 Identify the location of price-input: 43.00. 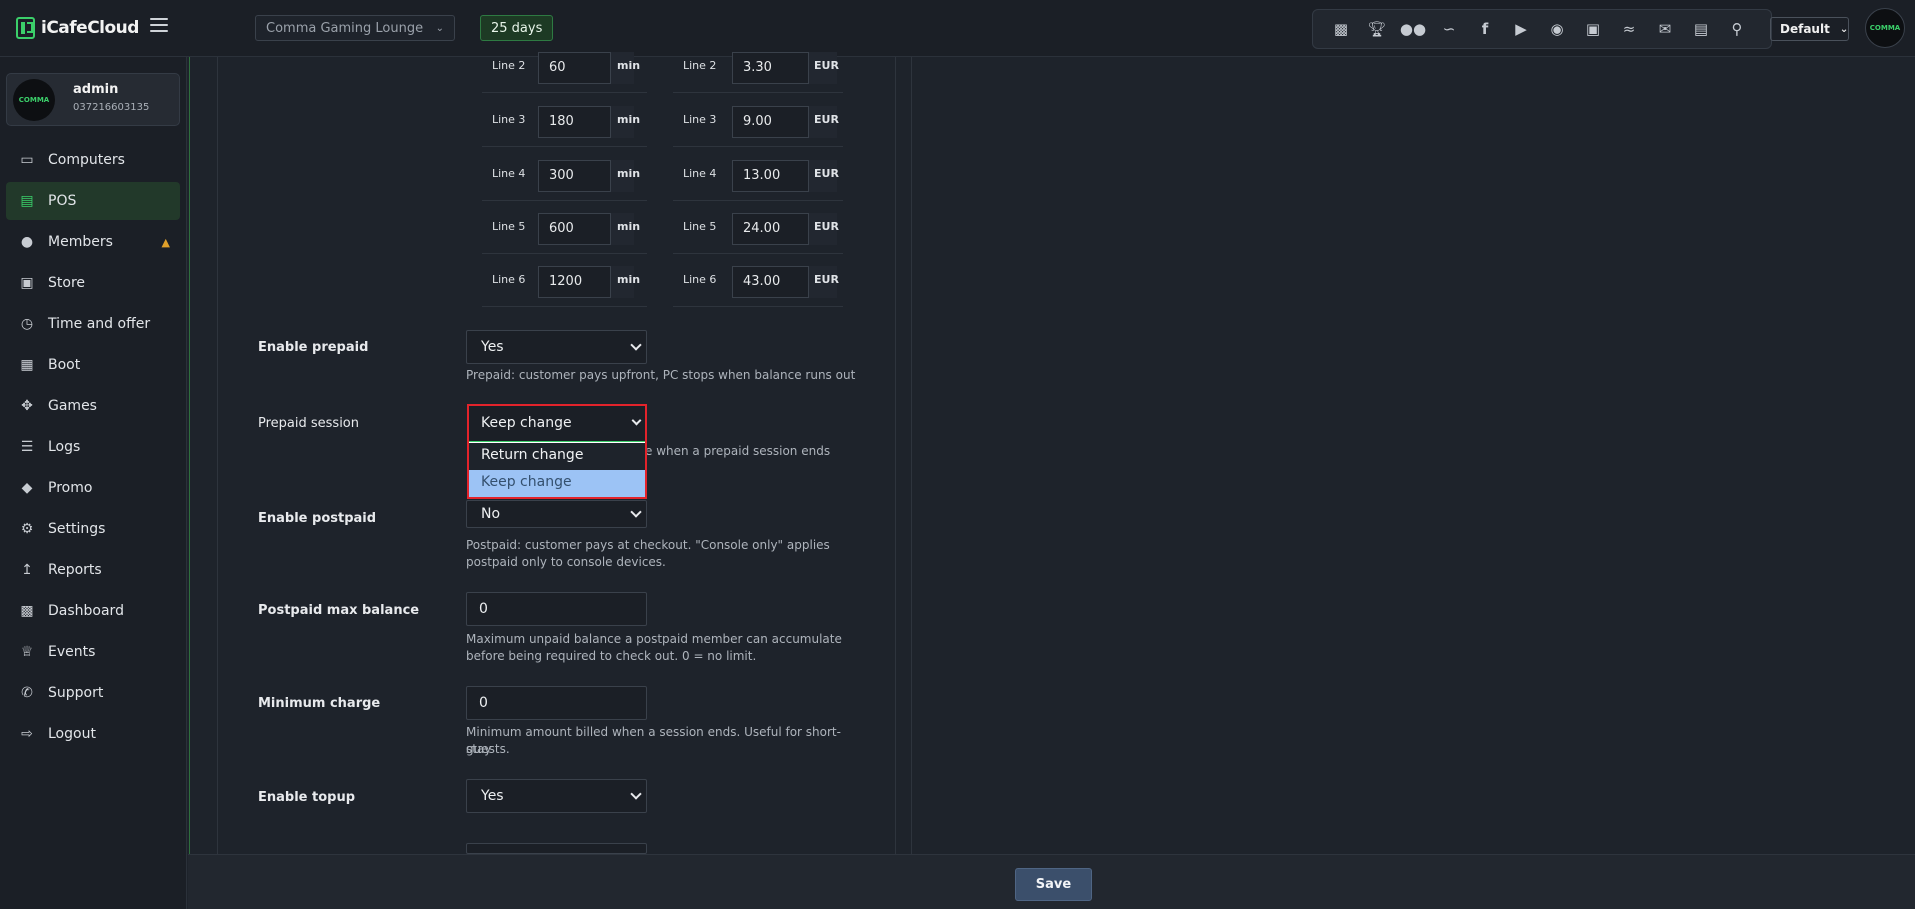
(770, 282).